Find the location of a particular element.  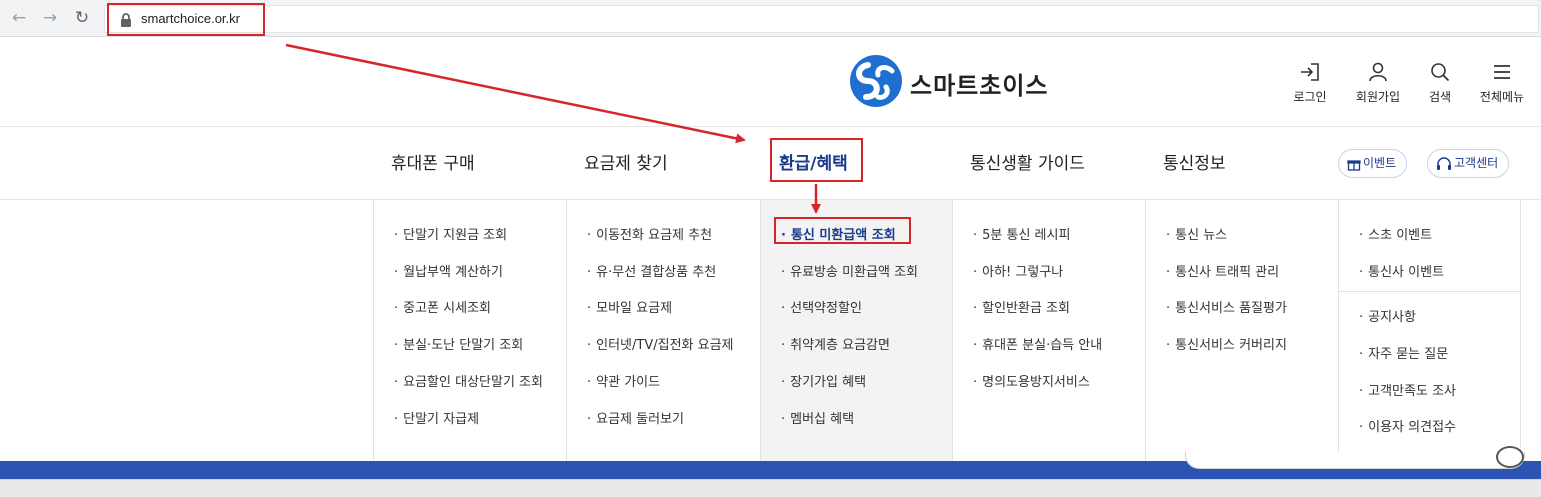

signup-button: 회원가입 is located at coordinates (1378, 87).